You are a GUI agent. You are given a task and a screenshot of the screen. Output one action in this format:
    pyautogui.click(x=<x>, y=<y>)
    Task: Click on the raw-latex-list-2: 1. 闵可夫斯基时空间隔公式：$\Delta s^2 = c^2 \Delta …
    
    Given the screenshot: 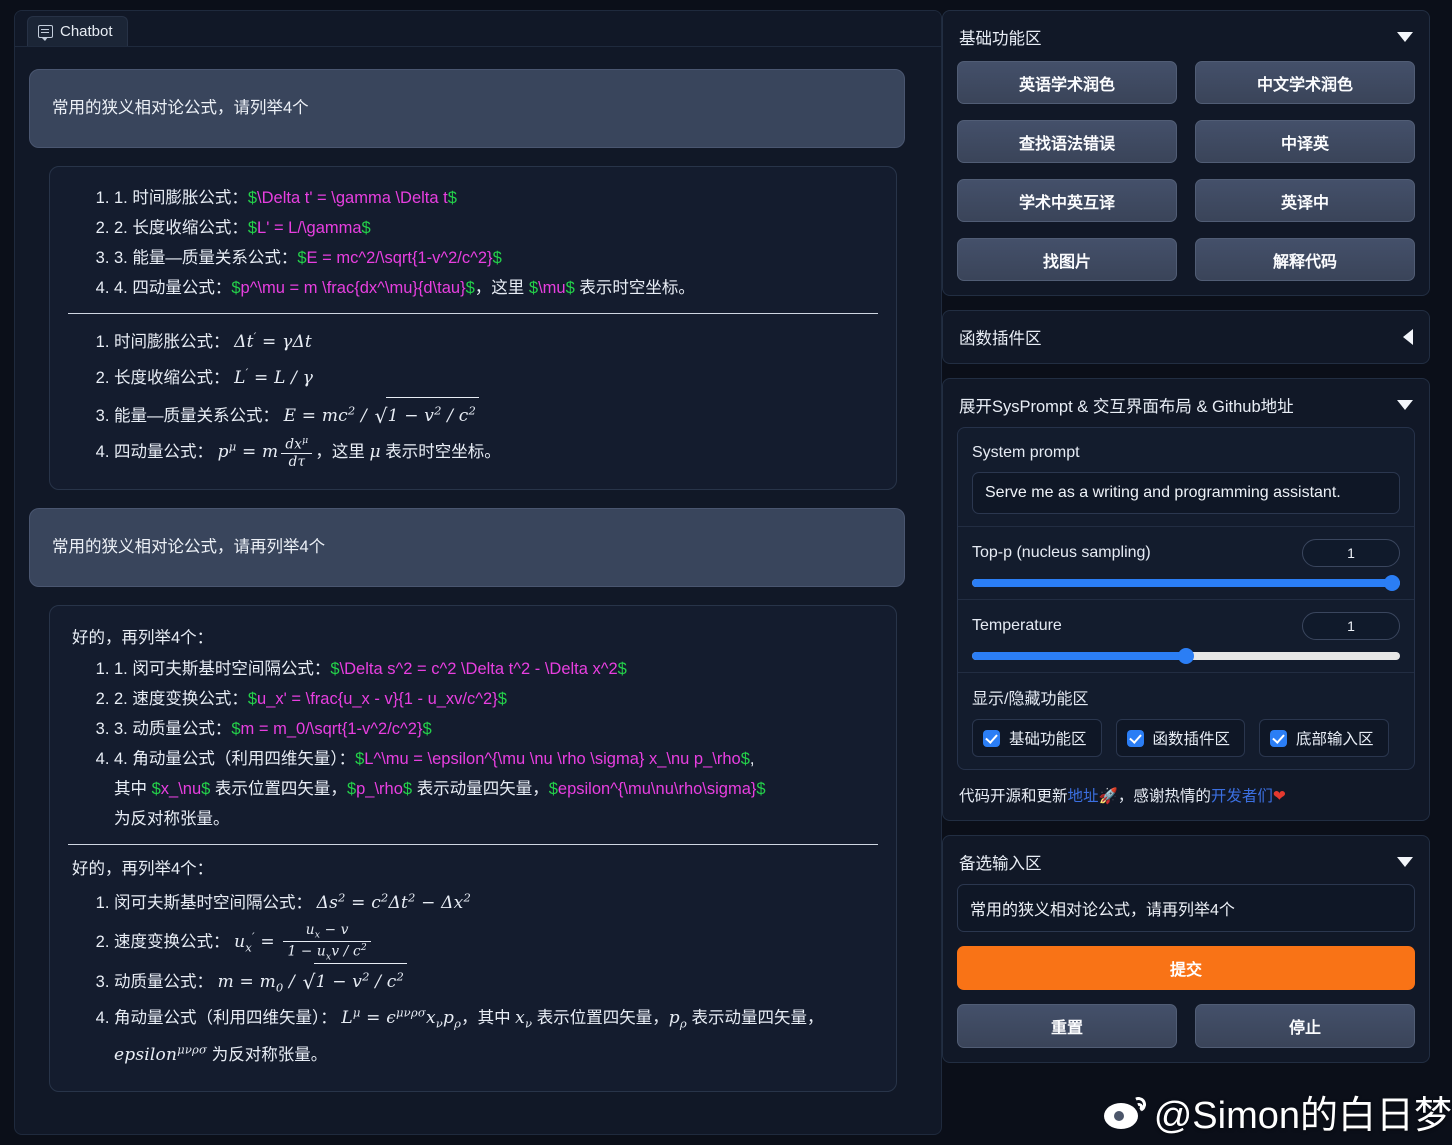 What is the action you would take?
    pyautogui.click(x=473, y=744)
    